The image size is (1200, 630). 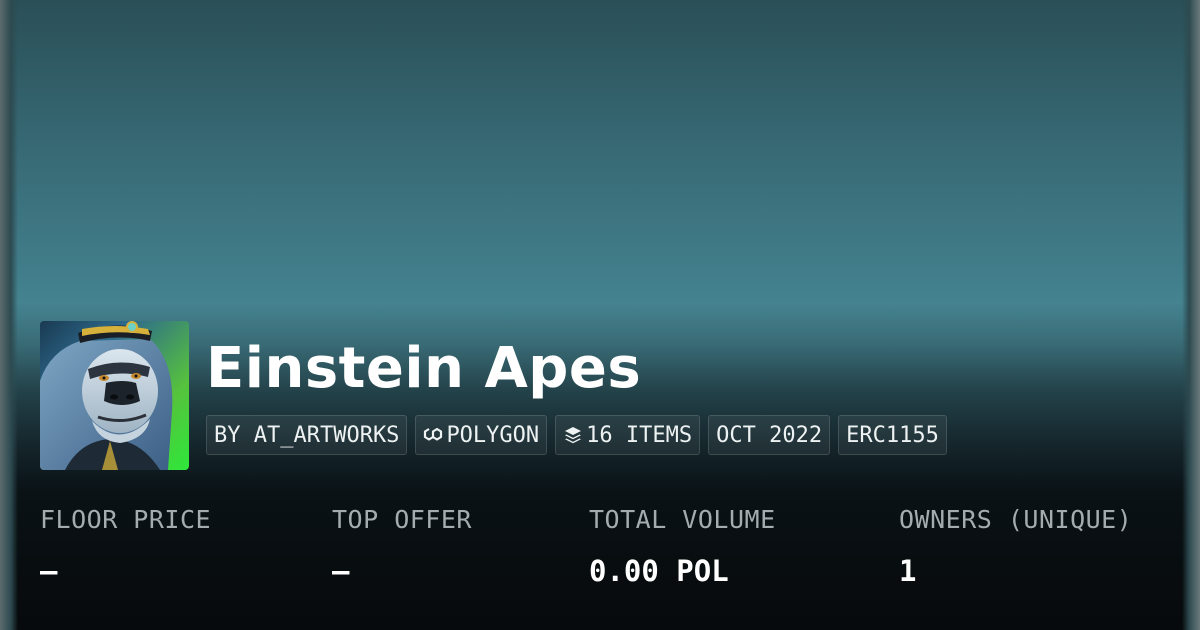 I want to click on creator-chip: BY AT_ARTWORKS, so click(x=307, y=435).